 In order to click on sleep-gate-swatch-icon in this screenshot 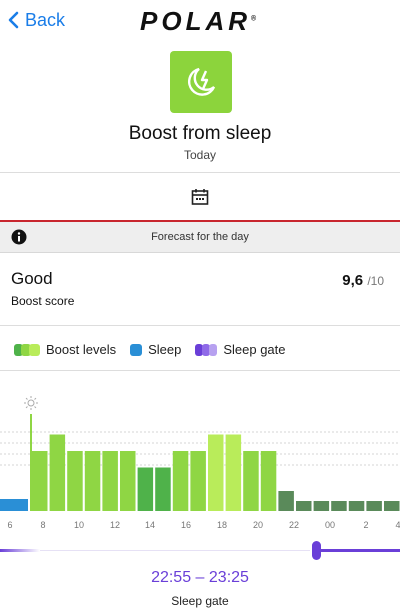, I will do `click(206, 349)`.